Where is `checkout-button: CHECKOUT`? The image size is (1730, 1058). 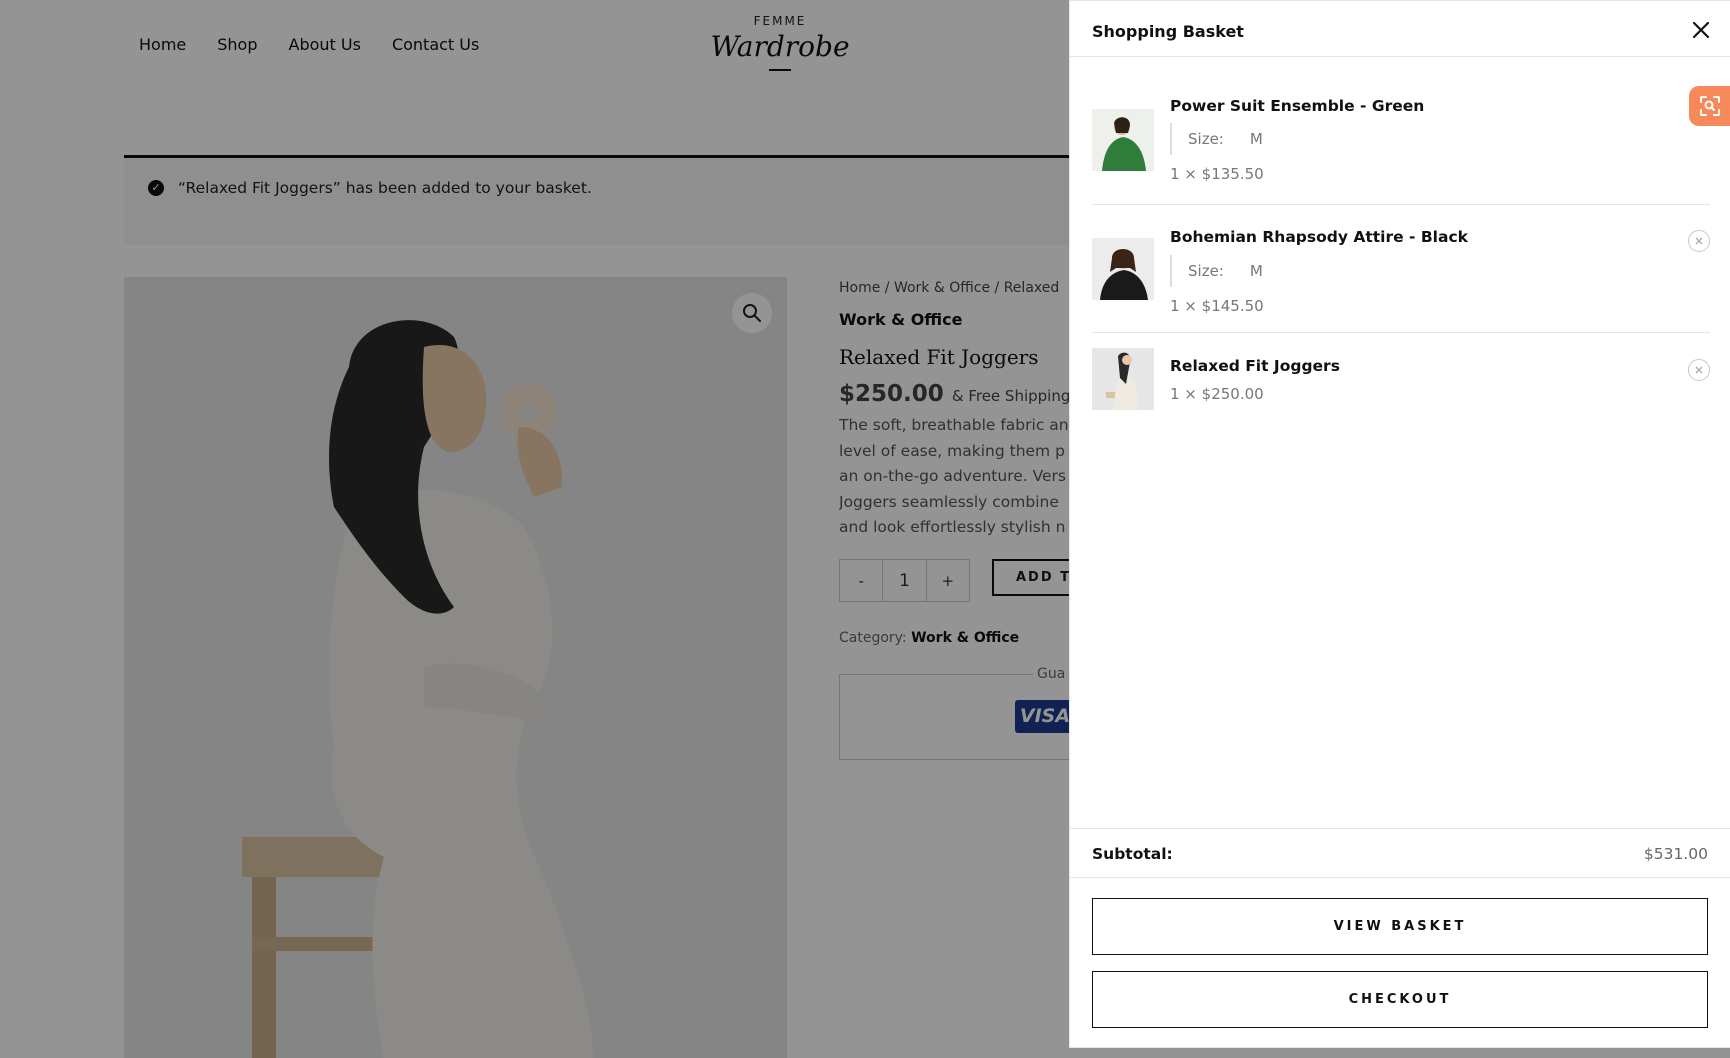
checkout-button: CHECKOUT is located at coordinates (1400, 999).